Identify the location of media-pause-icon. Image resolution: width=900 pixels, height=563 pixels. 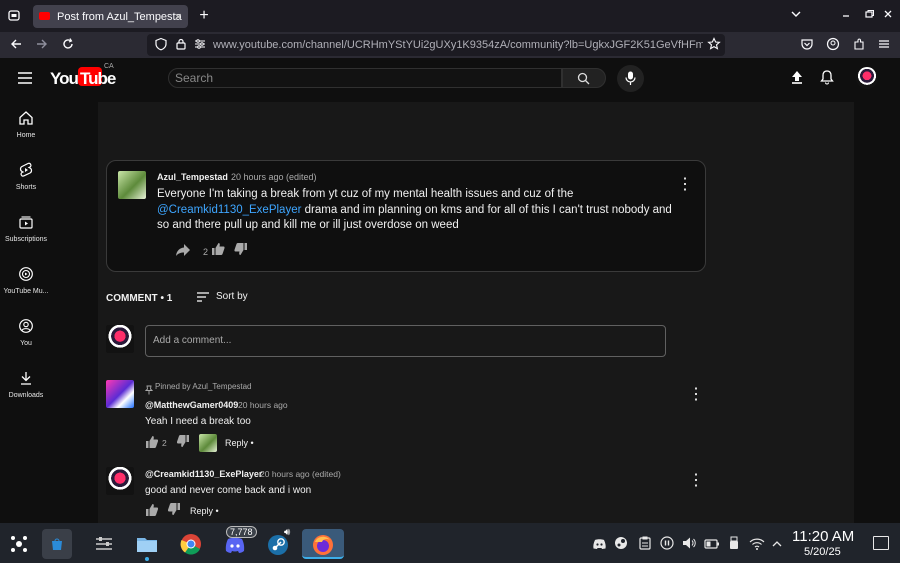
(667, 545).